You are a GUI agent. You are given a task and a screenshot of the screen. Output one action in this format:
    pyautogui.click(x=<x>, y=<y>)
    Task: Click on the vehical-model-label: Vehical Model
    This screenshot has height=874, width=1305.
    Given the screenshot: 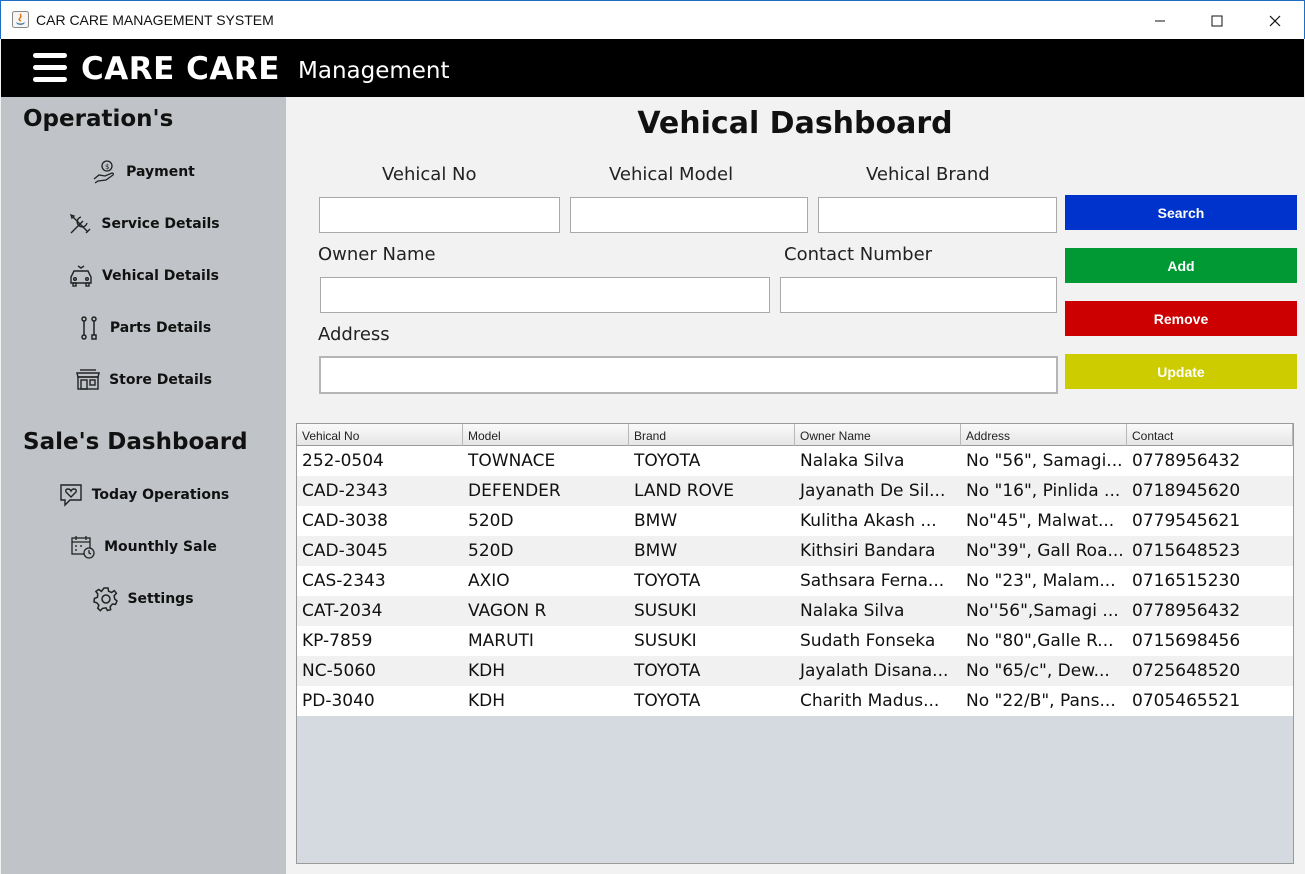 What is the action you would take?
    pyautogui.click(x=671, y=174)
    